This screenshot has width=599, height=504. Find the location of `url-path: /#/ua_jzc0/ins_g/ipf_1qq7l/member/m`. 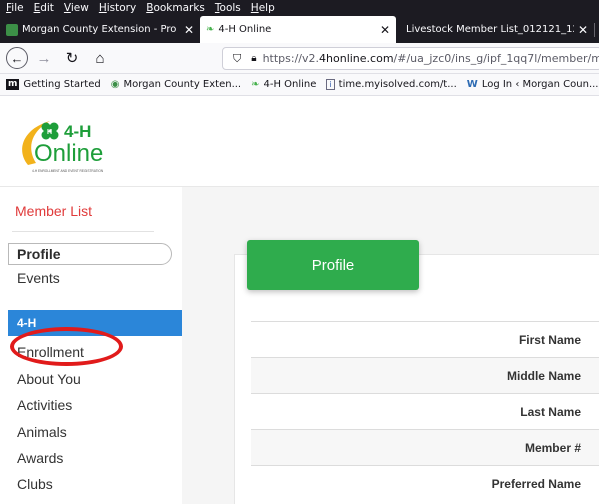

url-path: /#/ua_jzc0/ins_g/ipf_1qq7l/member/m is located at coordinates (496, 58).